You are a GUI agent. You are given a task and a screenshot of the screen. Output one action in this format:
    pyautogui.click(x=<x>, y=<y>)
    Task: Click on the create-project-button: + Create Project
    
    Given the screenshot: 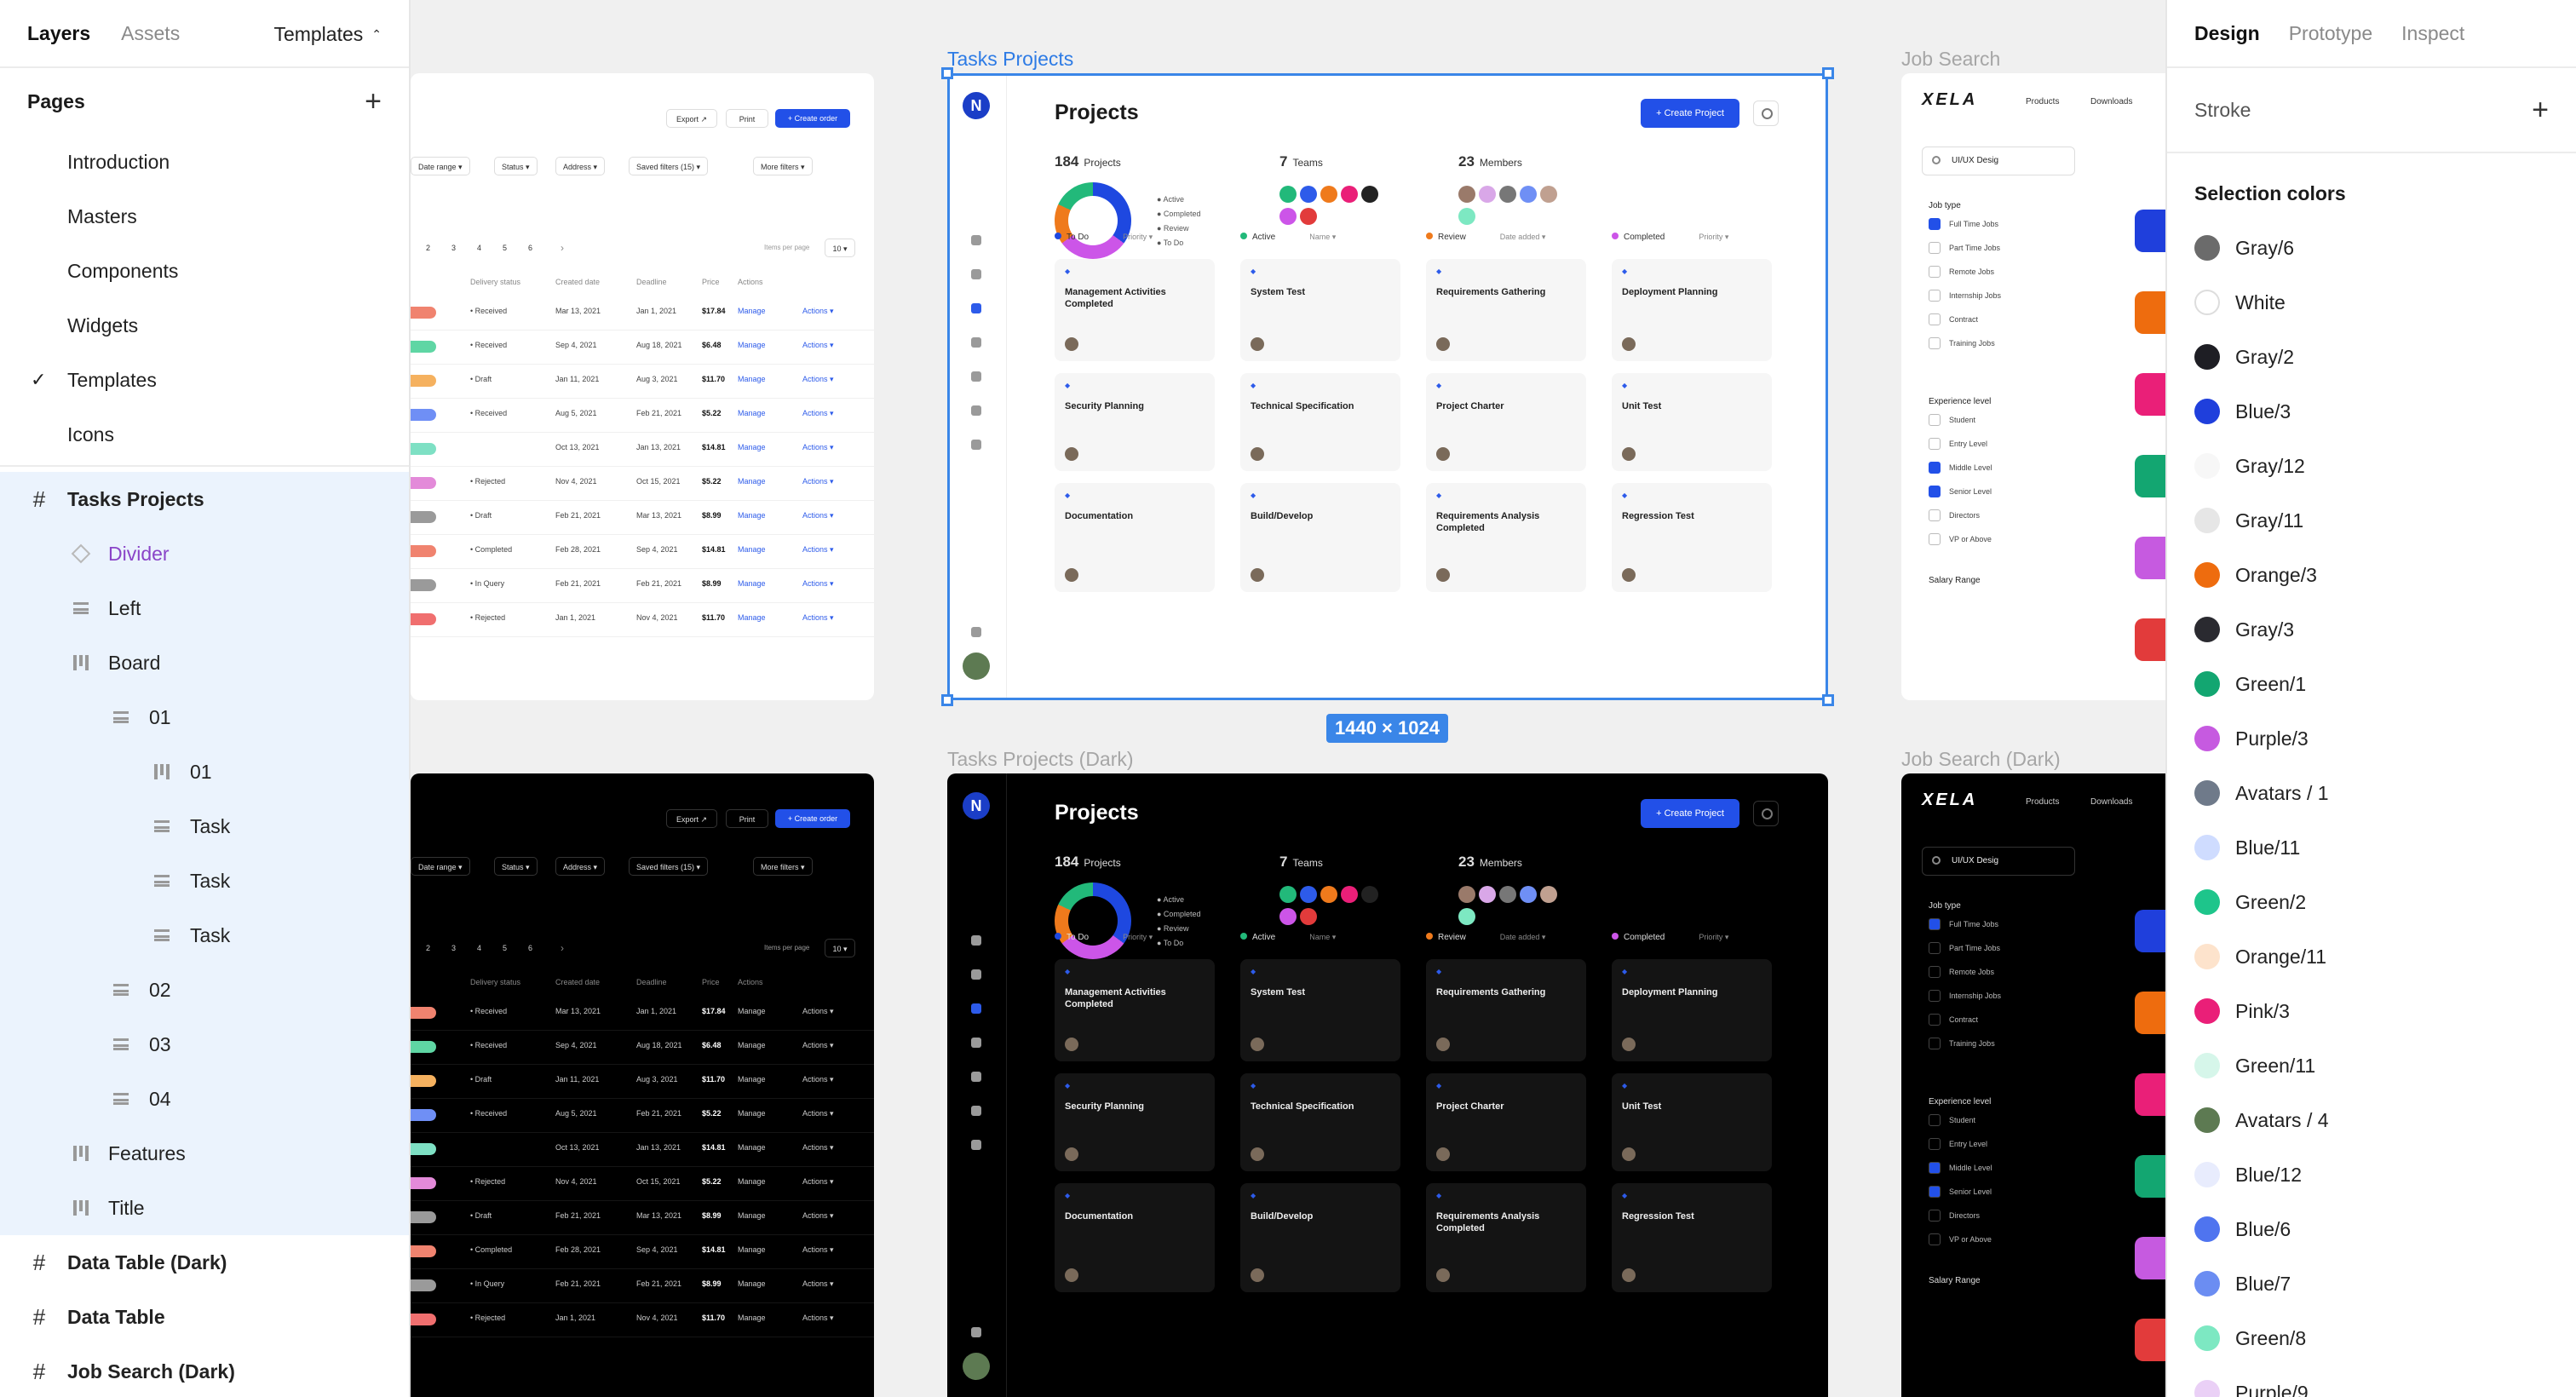 What is the action you would take?
    pyautogui.click(x=1690, y=813)
    